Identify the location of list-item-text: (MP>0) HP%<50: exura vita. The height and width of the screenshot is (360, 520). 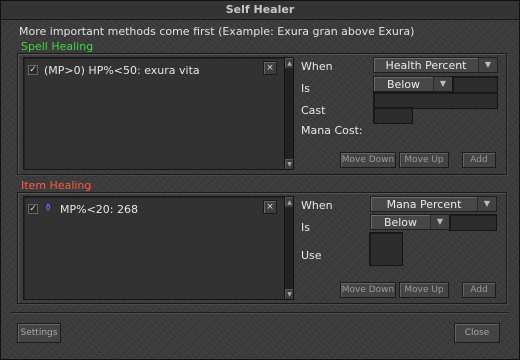
(122, 70).